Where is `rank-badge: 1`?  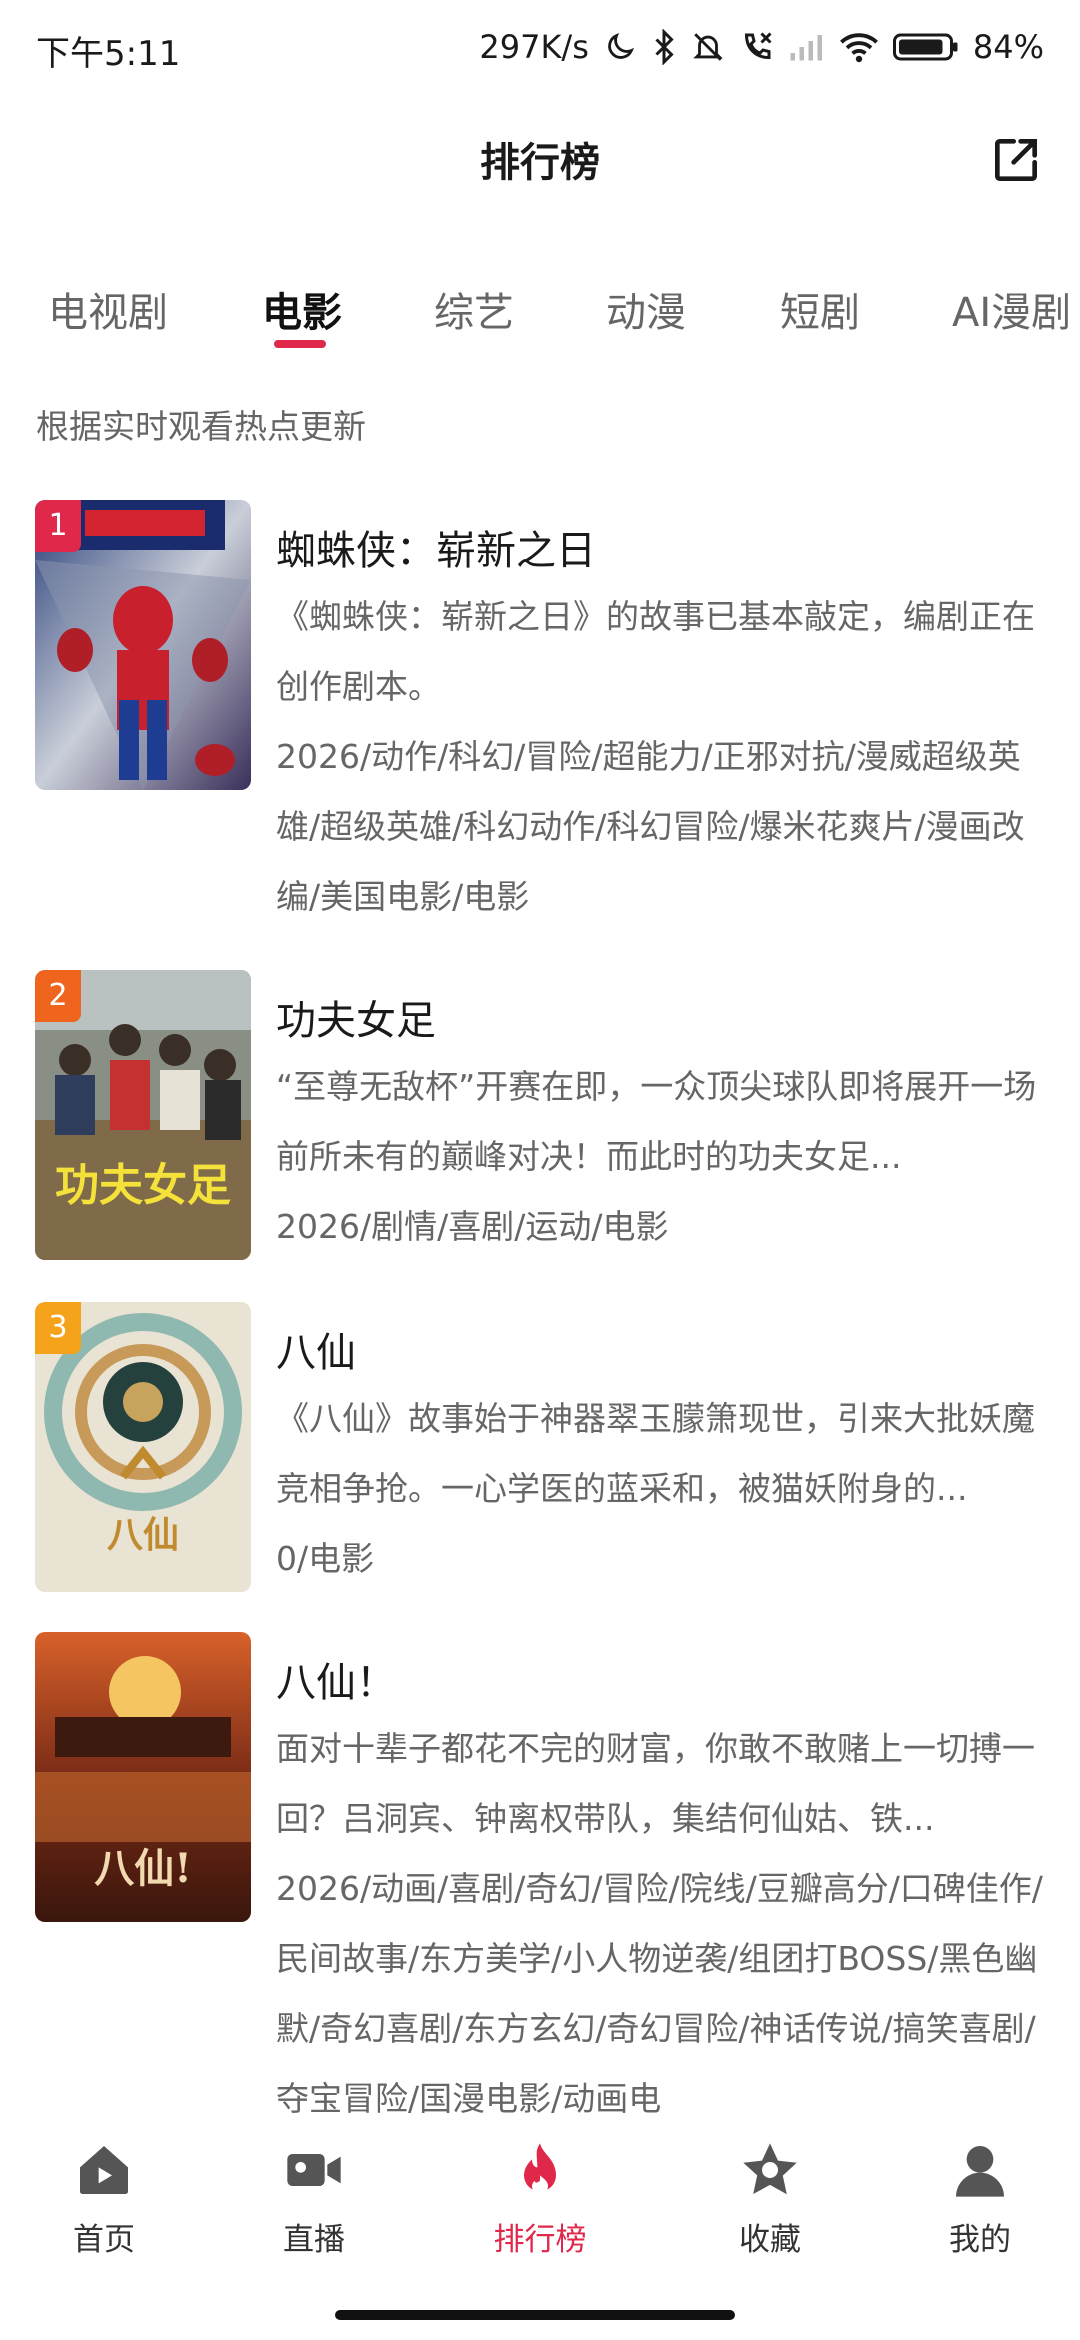
rank-badge: 1 is located at coordinates (58, 526).